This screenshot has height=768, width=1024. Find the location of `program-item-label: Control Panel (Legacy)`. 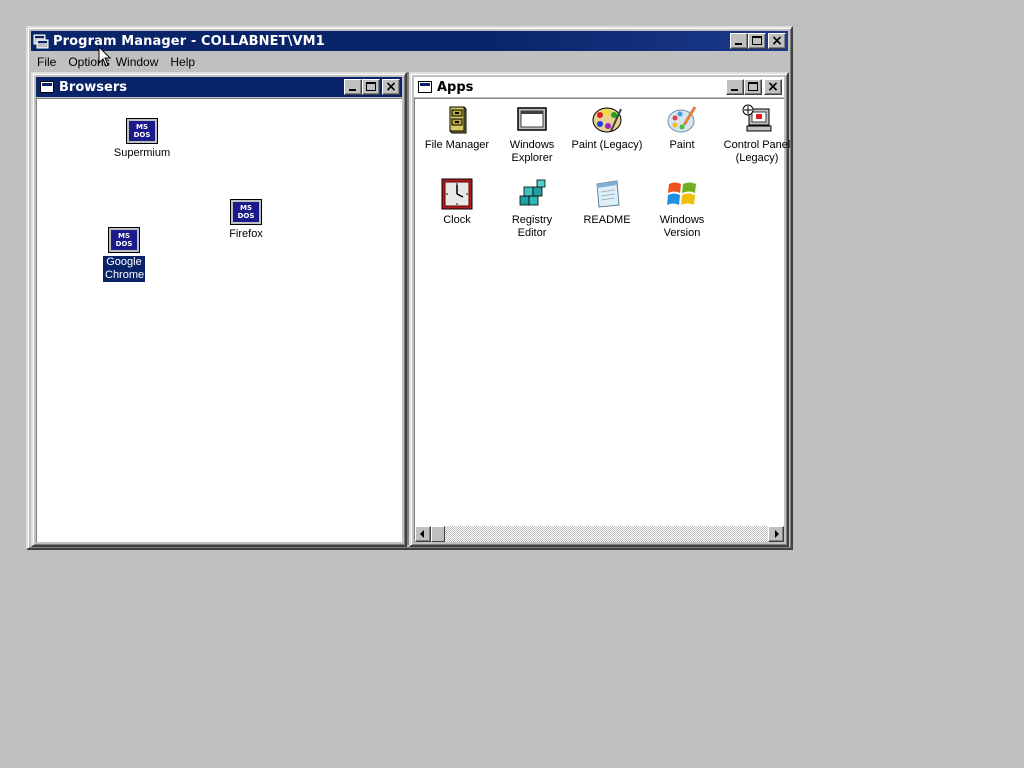

program-item-label: Control Panel (Legacy) is located at coordinates (757, 151).